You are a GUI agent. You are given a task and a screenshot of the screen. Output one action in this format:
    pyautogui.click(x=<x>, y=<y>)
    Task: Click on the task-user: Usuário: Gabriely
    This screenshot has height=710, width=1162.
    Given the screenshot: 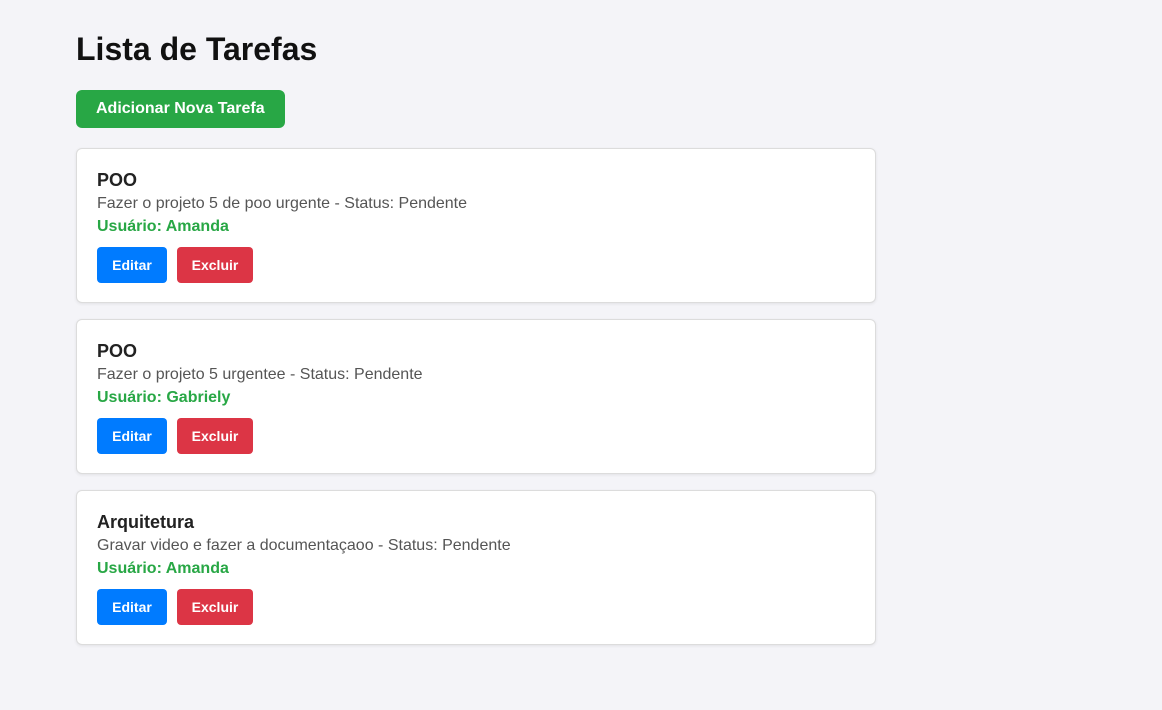 What is the action you would take?
    pyautogui.click(x=164, y=397)
    